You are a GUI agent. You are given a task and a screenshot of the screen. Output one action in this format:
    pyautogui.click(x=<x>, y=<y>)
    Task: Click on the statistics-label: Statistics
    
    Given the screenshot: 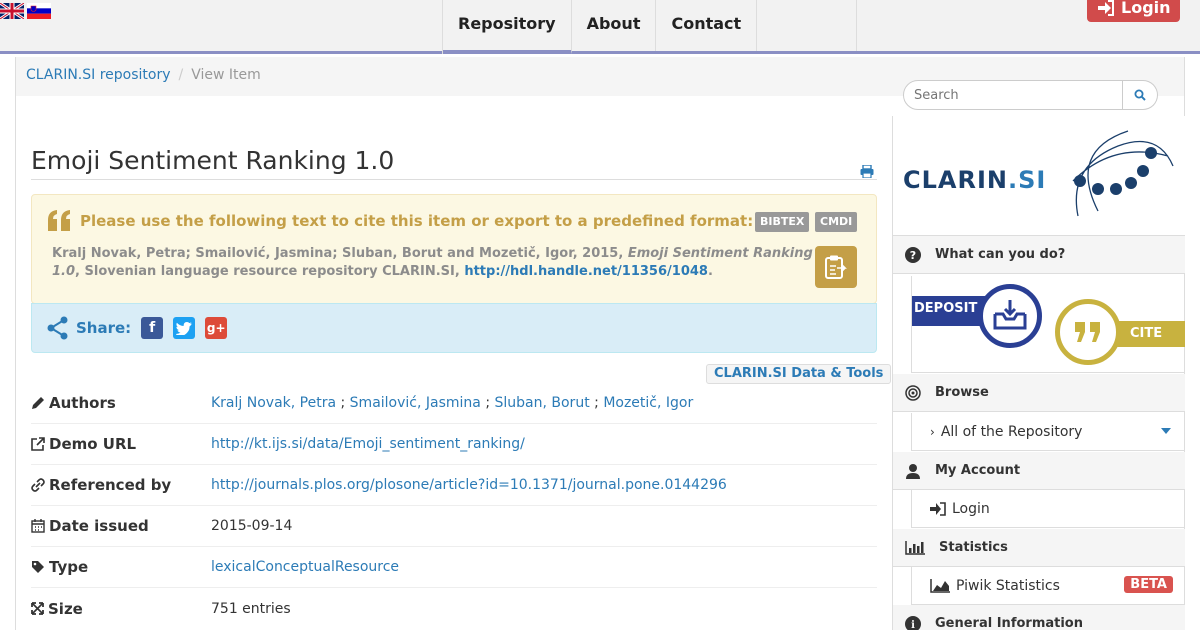 What is the action you would take?
    pyautogui.click(x=973, y=547)
    